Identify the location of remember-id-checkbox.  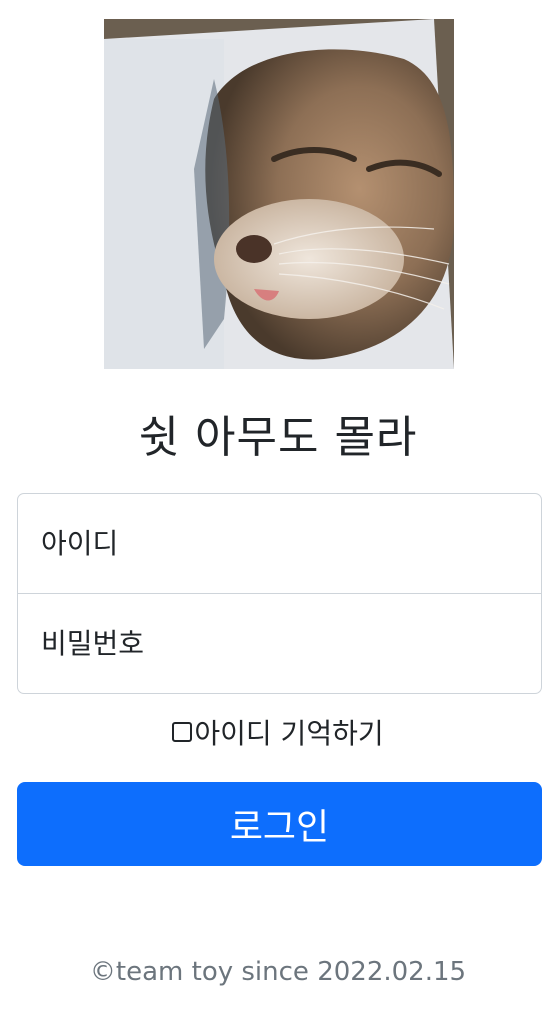
(182, 732).